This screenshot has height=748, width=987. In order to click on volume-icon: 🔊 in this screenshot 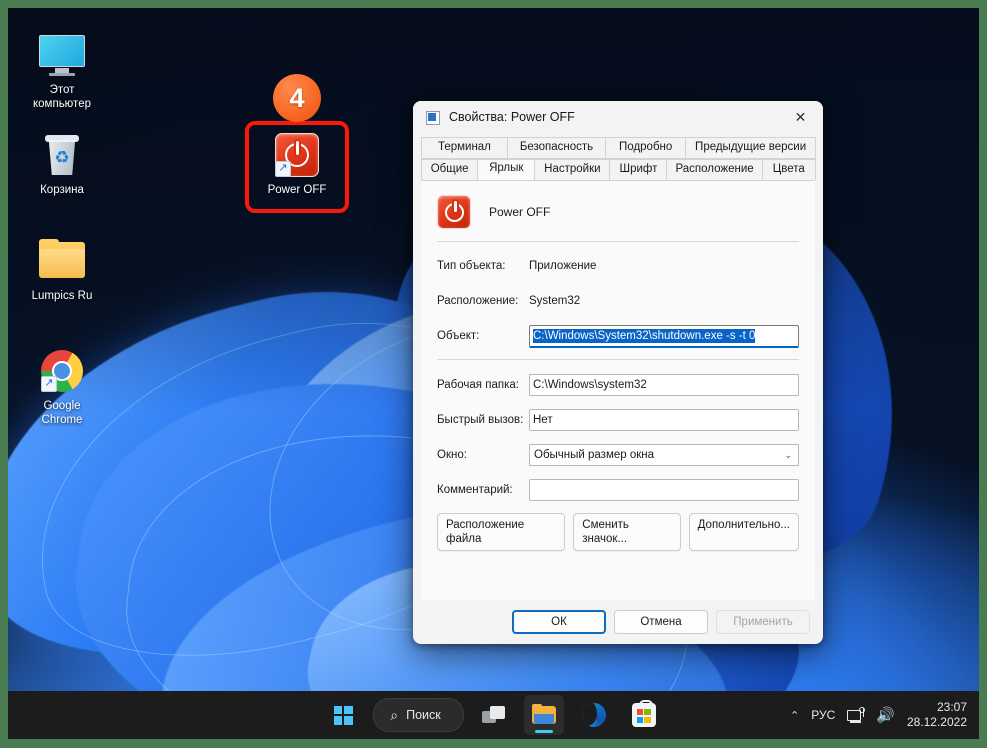, I will do `click(885, 715)`.